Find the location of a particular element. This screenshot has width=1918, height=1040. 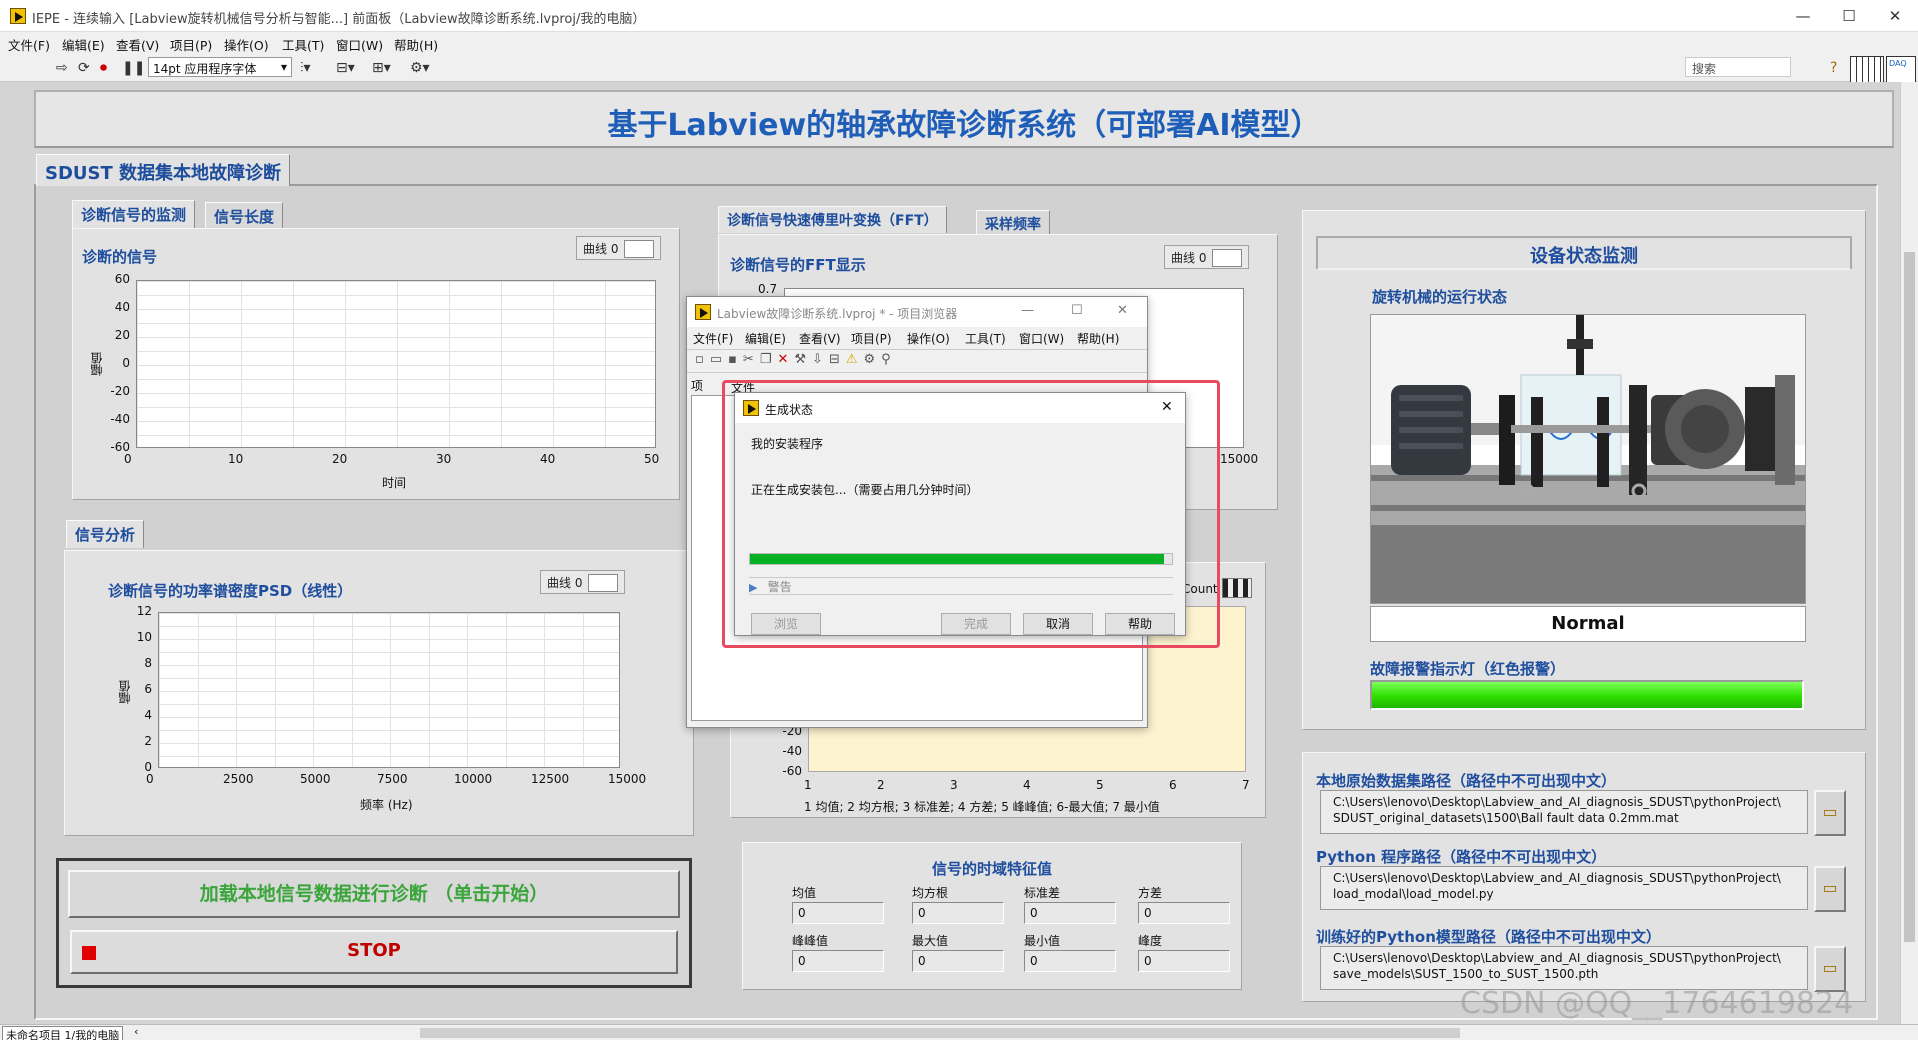

menu-edit: 编辑(E) is located at coordinates (83, 44).